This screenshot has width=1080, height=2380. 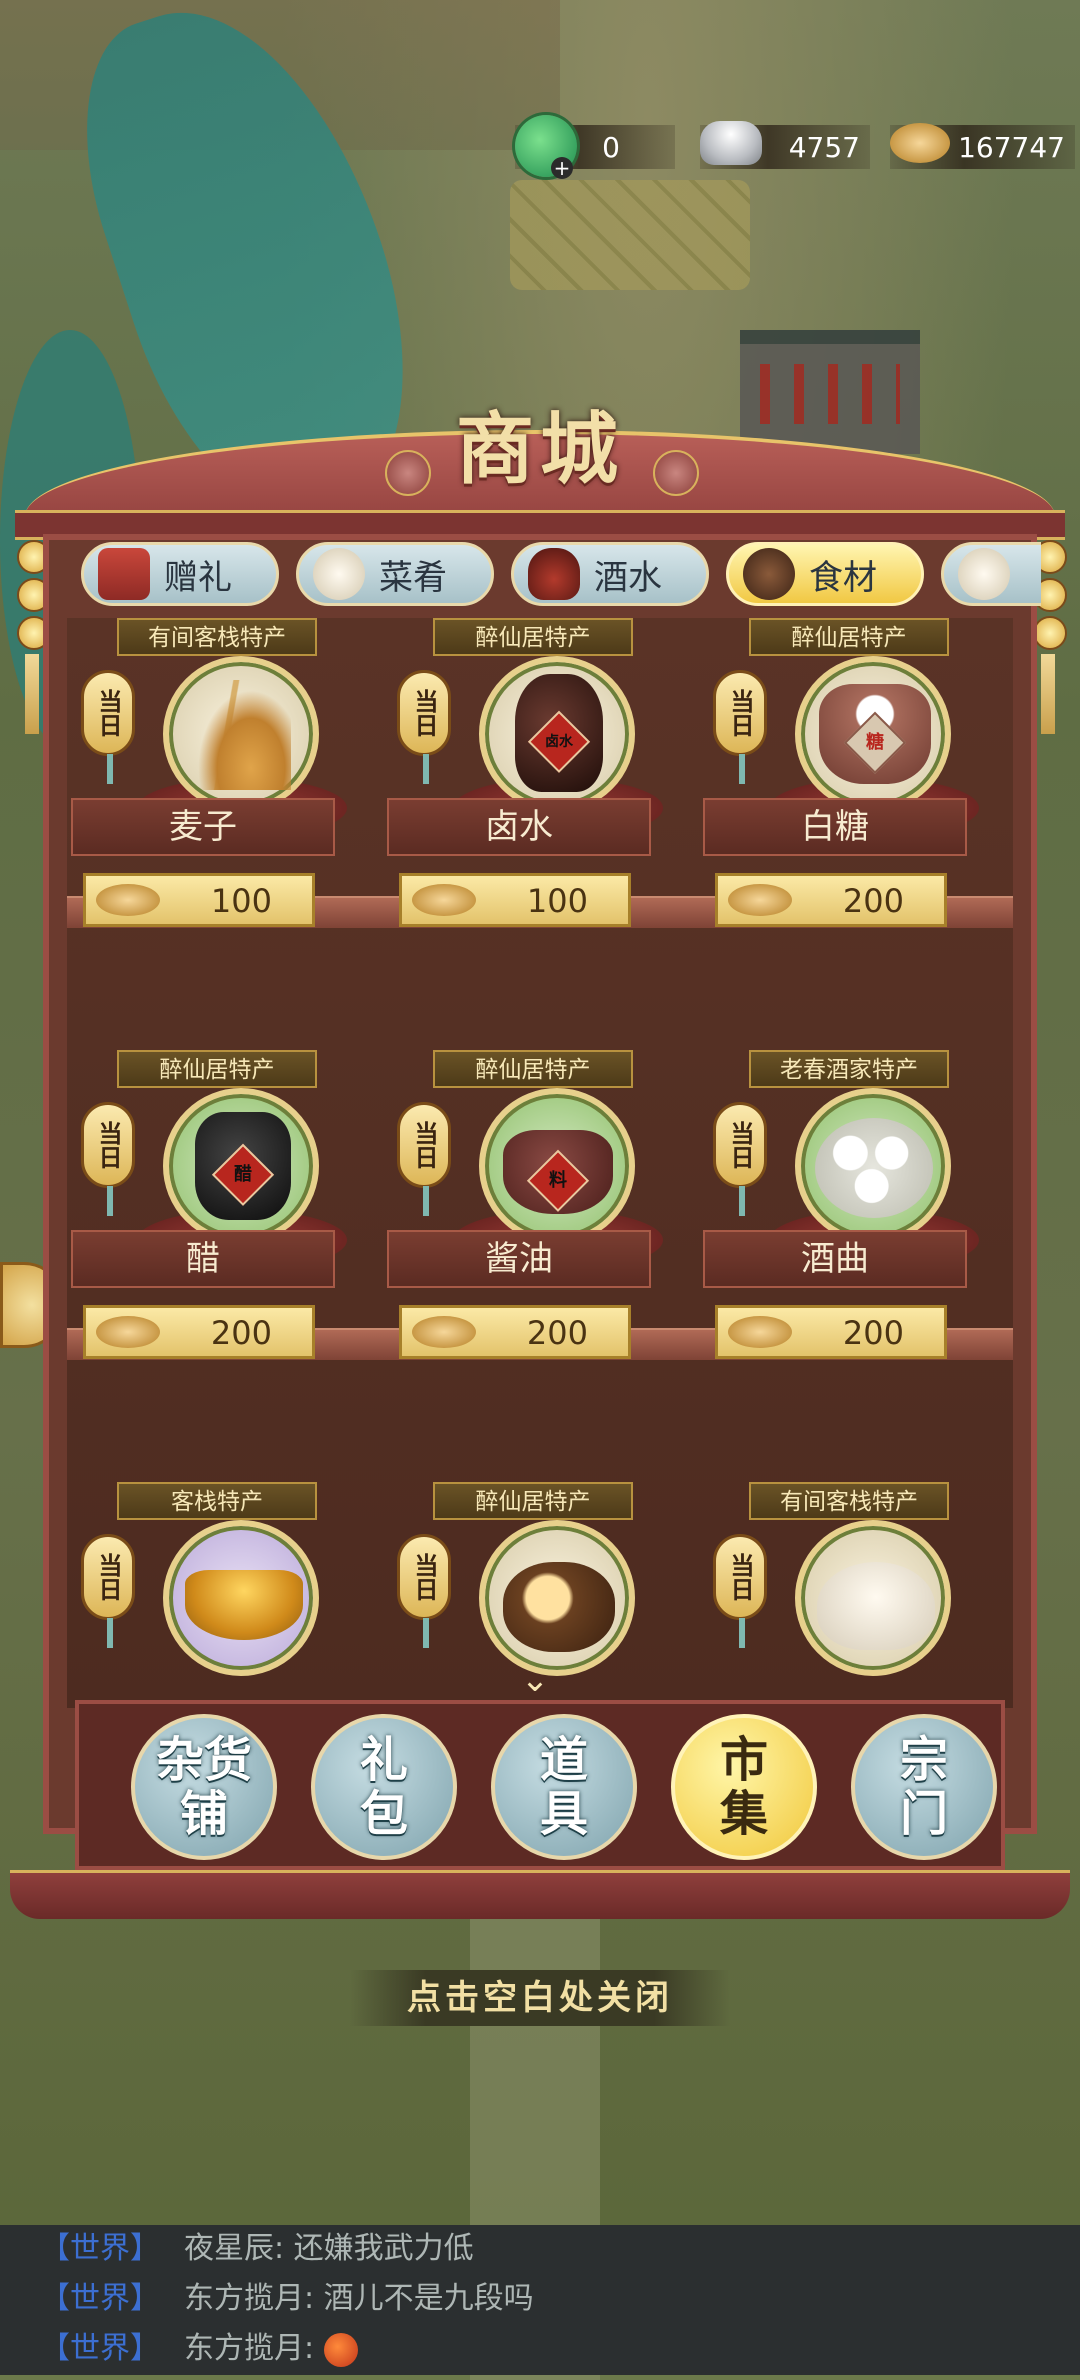 I want to click on gift-icon, so click(x=124, y=574).